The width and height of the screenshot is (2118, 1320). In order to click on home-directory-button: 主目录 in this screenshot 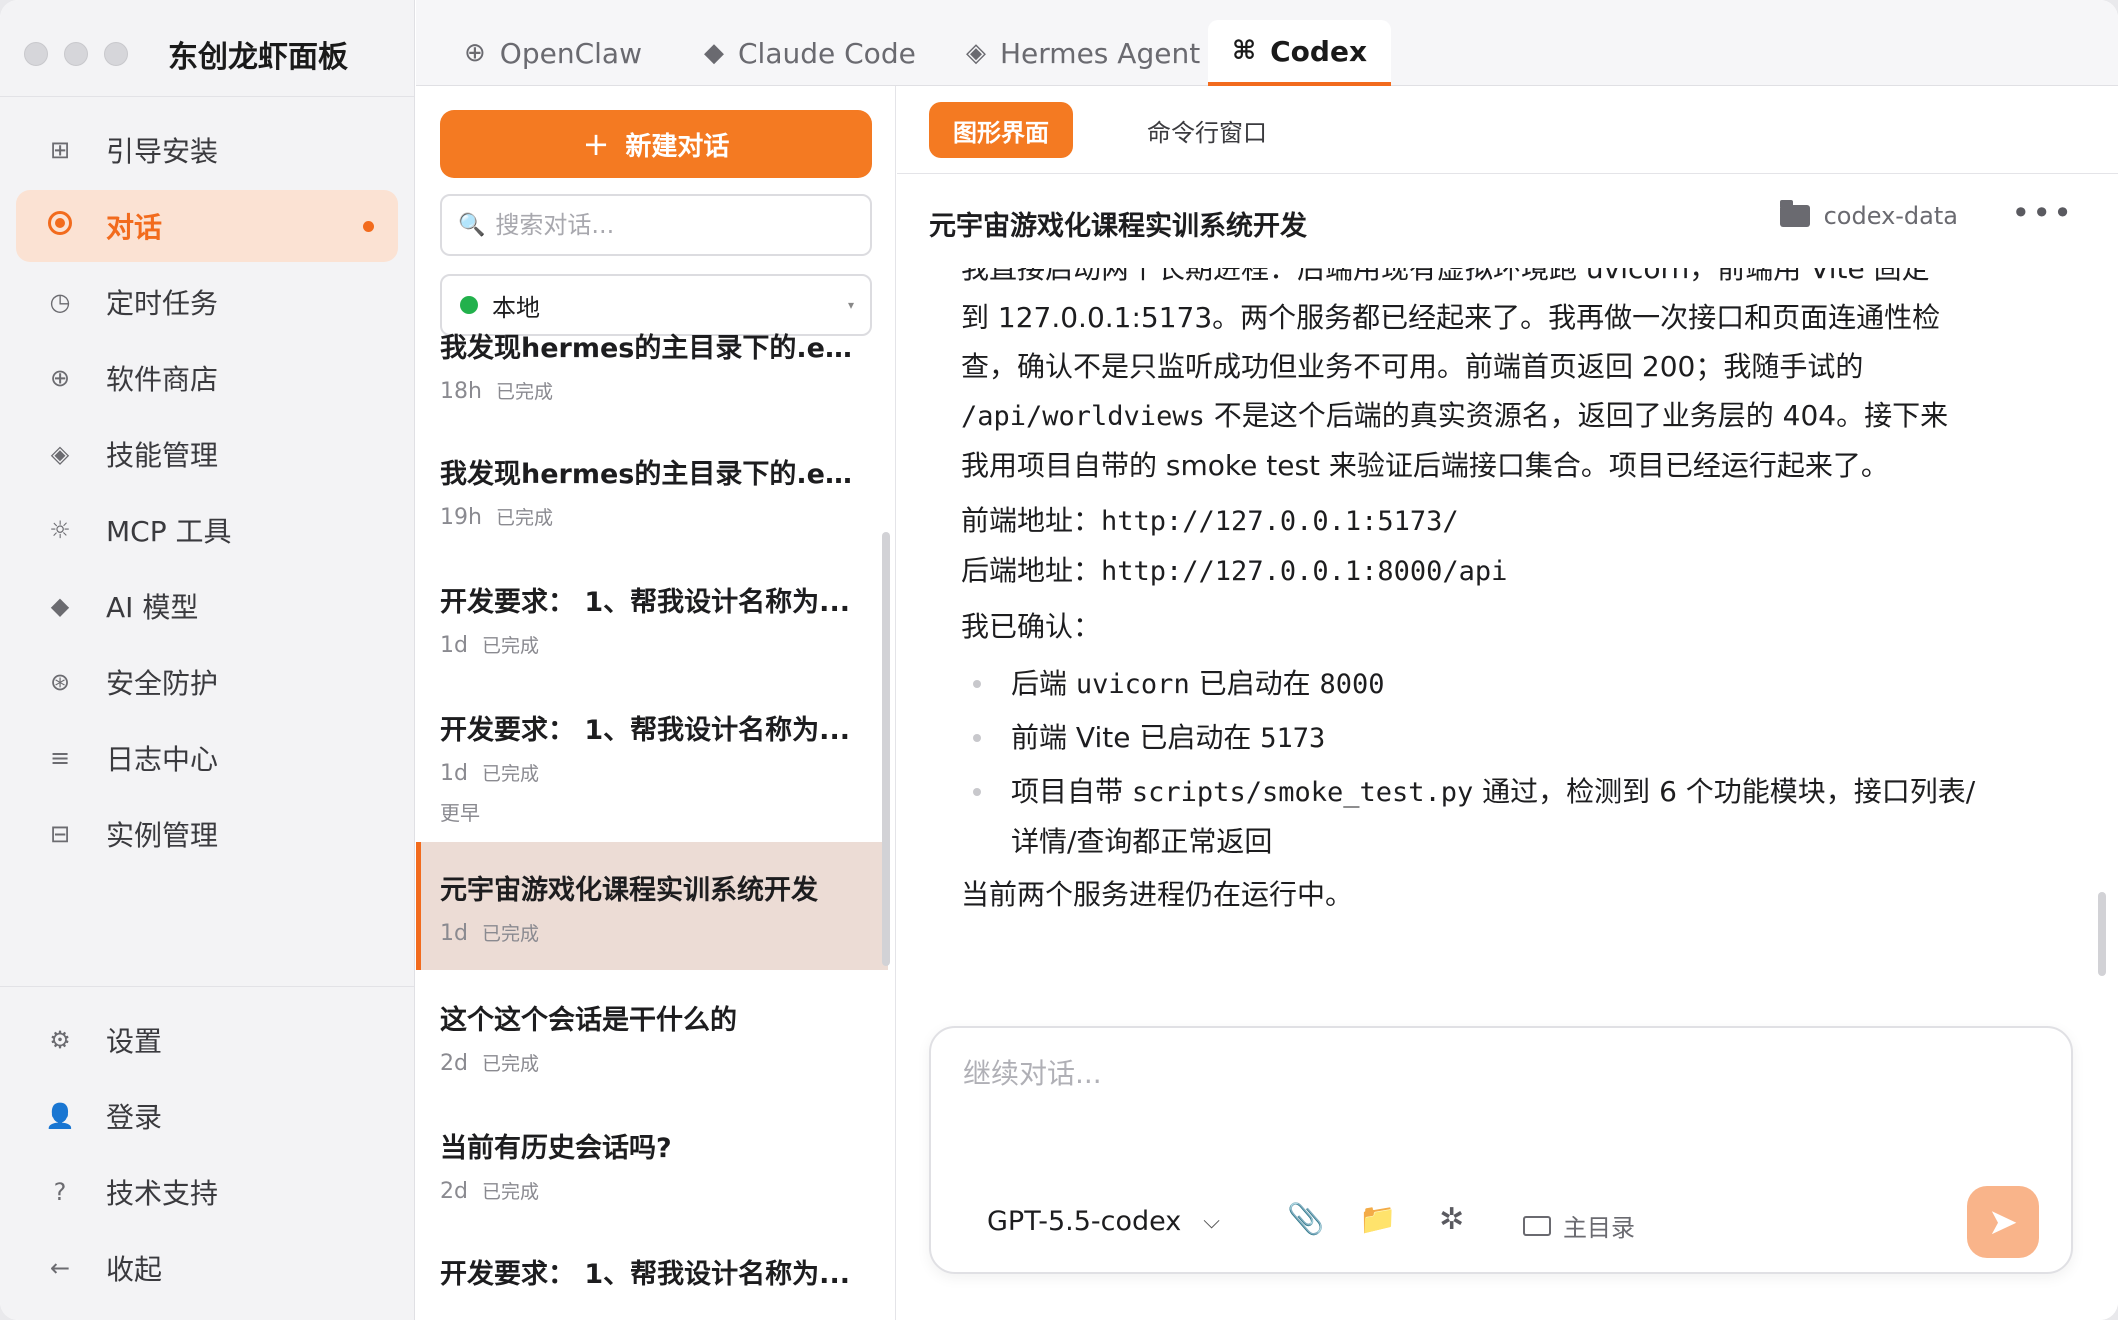, I will do `click(1579, 1225)`.